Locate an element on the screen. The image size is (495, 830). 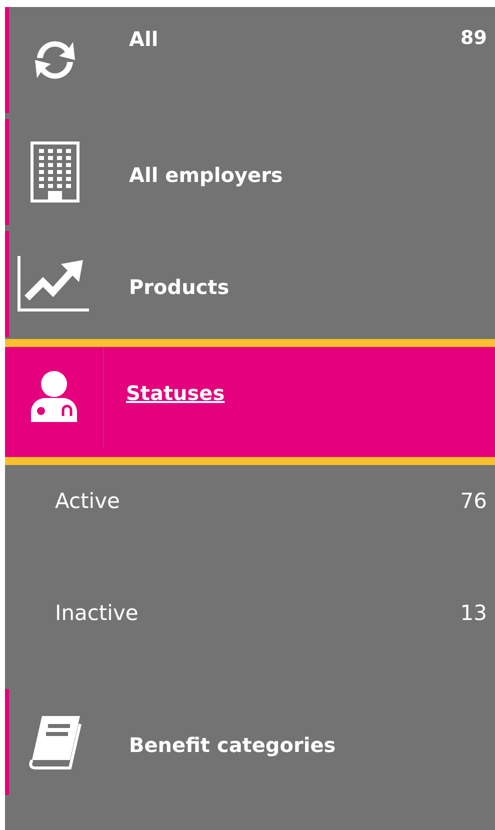
category-label: All is located at coordinates (143, 39).